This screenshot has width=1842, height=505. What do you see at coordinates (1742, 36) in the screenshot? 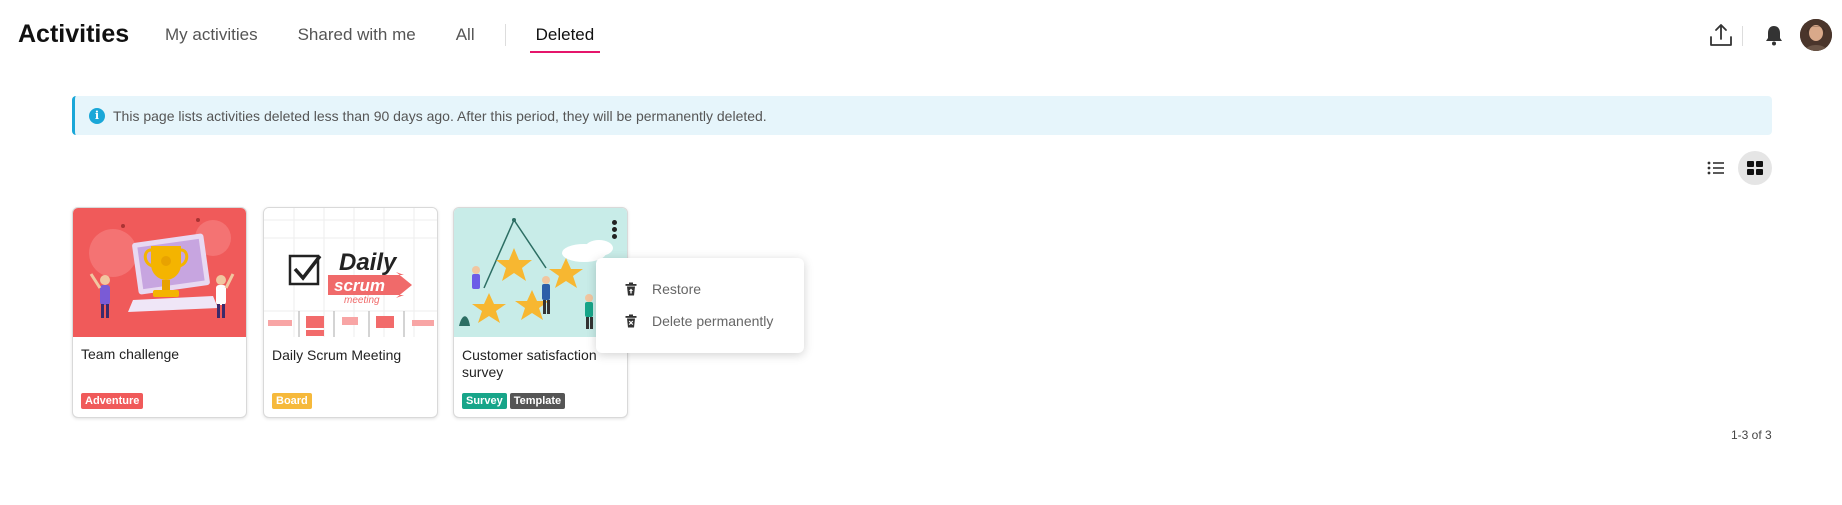
I see `header-divider` at bounding box center [1742, 36].